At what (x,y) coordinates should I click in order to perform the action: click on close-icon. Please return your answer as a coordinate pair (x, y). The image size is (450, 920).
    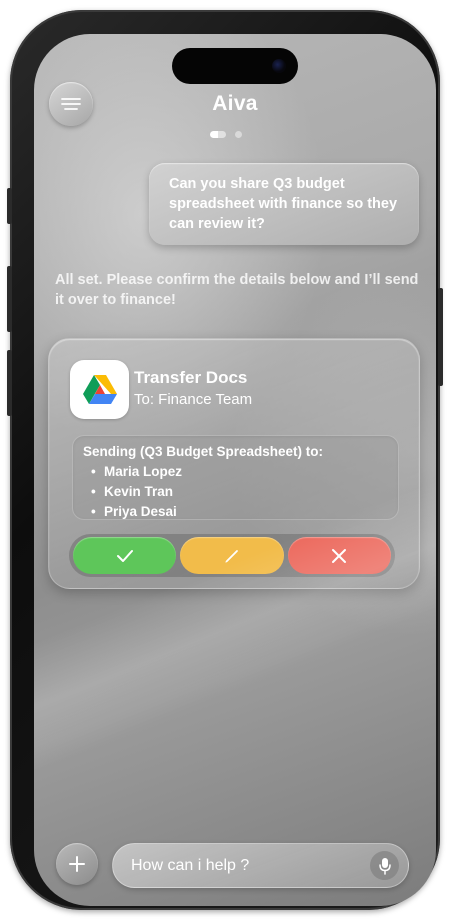
    Looking at the image, I should click on (339, 555).